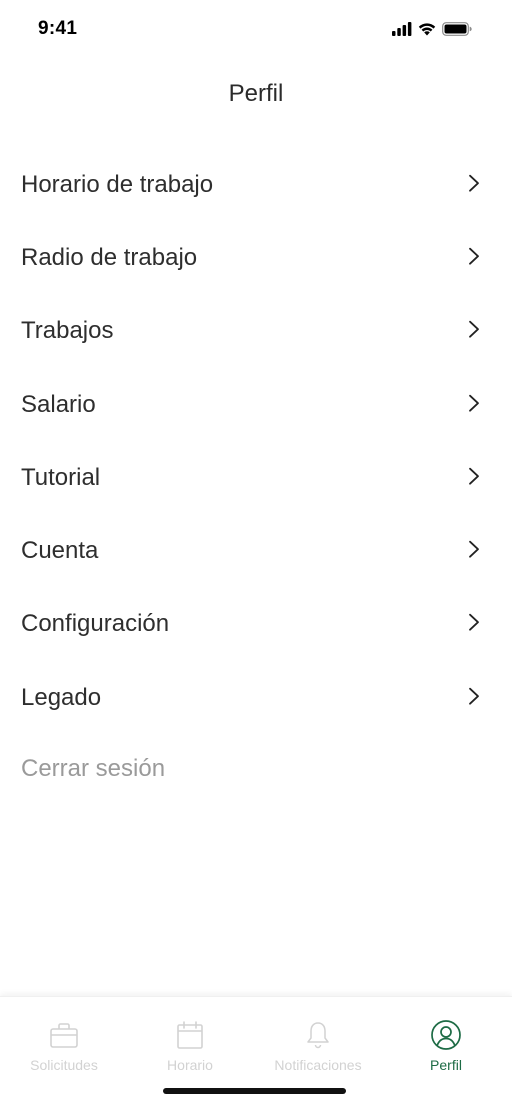 Image resolution: width=512 pixels, height=1109 pixels. What do you see at coordinates (109, 257) in the screenshot?
I see `menu-item-label: Radio de trabajo` at bounding box center [109, 257].